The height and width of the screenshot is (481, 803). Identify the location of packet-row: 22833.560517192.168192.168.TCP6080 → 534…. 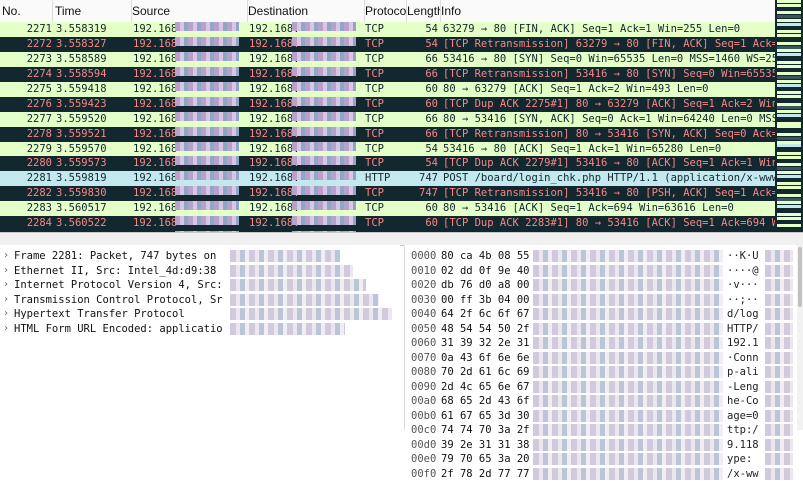
(387, 208).